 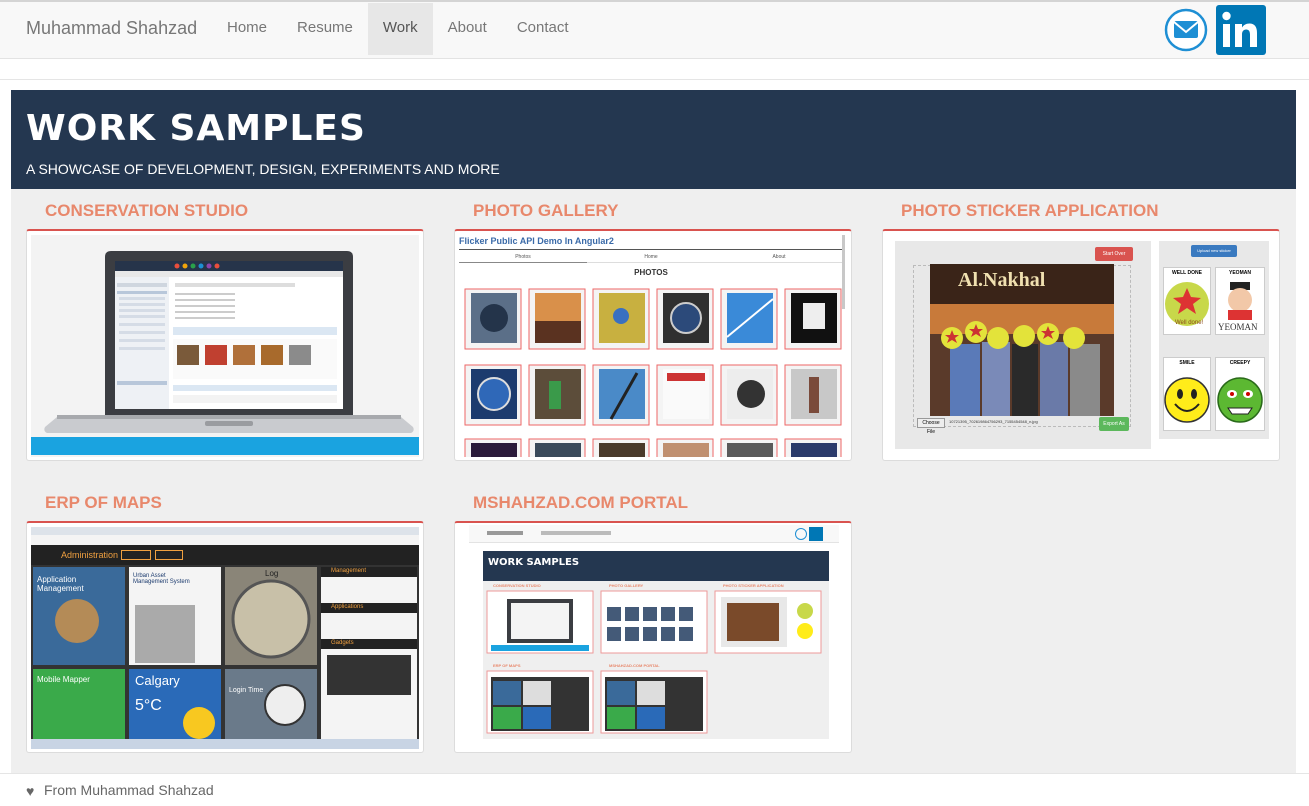 I want to click on nav-resume: Resume, so click(x=325, y=29).